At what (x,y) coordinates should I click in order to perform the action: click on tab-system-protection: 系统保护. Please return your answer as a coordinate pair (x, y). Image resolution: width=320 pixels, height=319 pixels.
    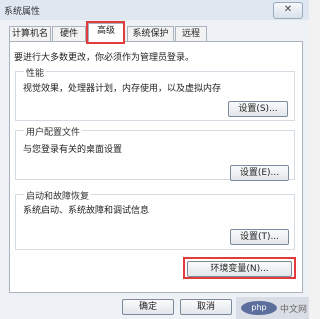
    Looking at the image, I should click on (150, 34).